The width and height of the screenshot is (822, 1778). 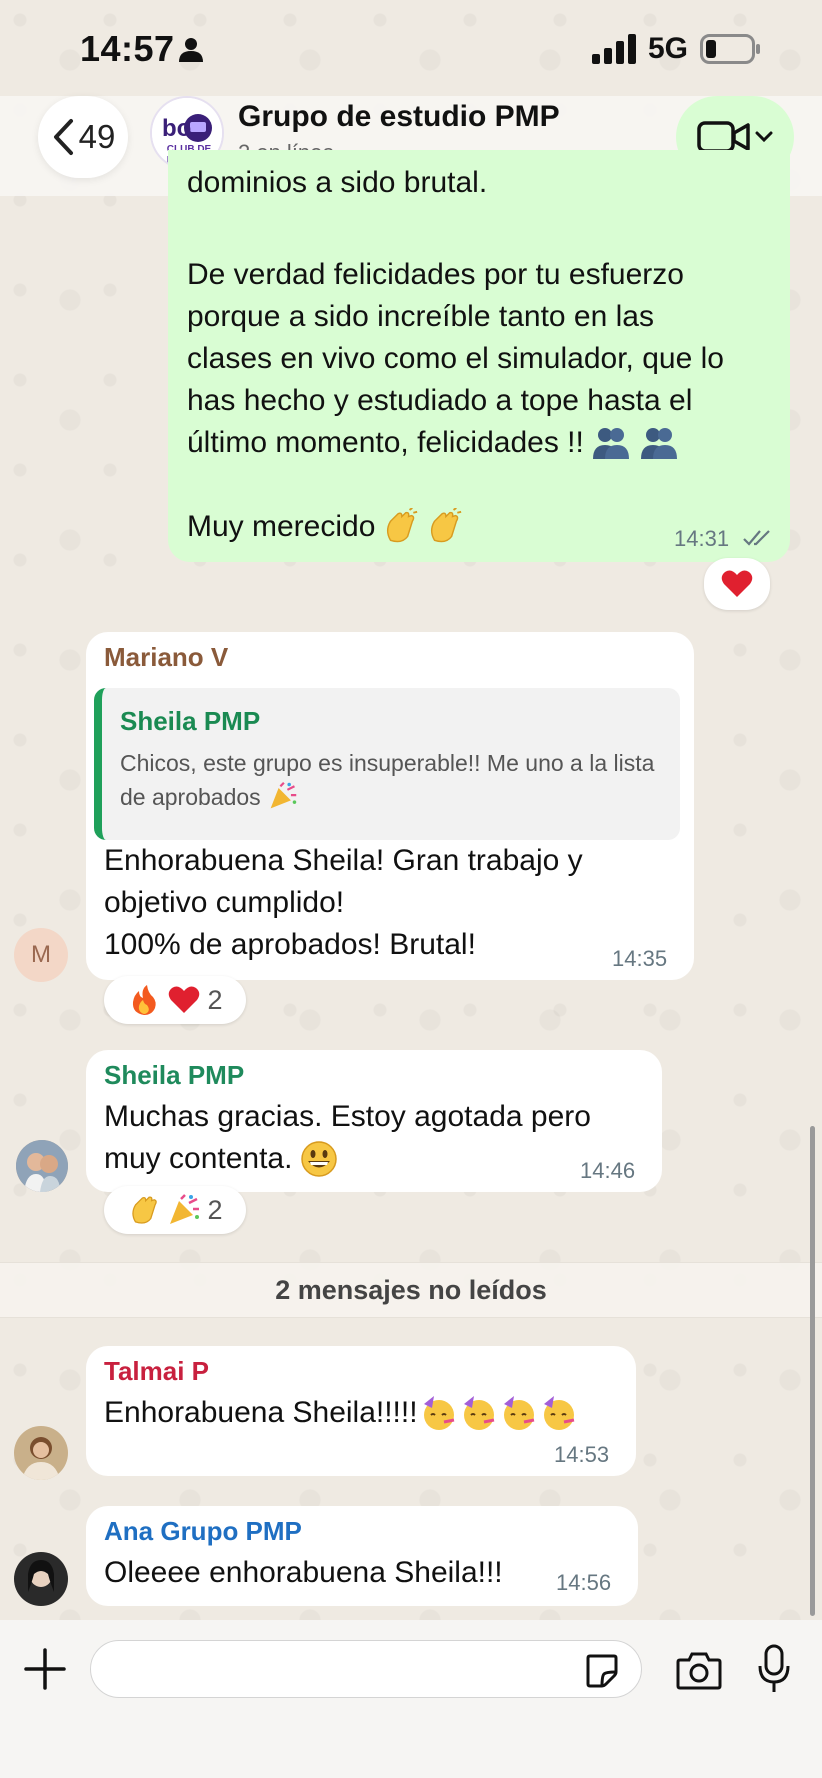 What do you see at coordinates (385, 442) in the screenshot?
I see `message-line: último momento, felicidades !!` at bounding box center [385, 442].